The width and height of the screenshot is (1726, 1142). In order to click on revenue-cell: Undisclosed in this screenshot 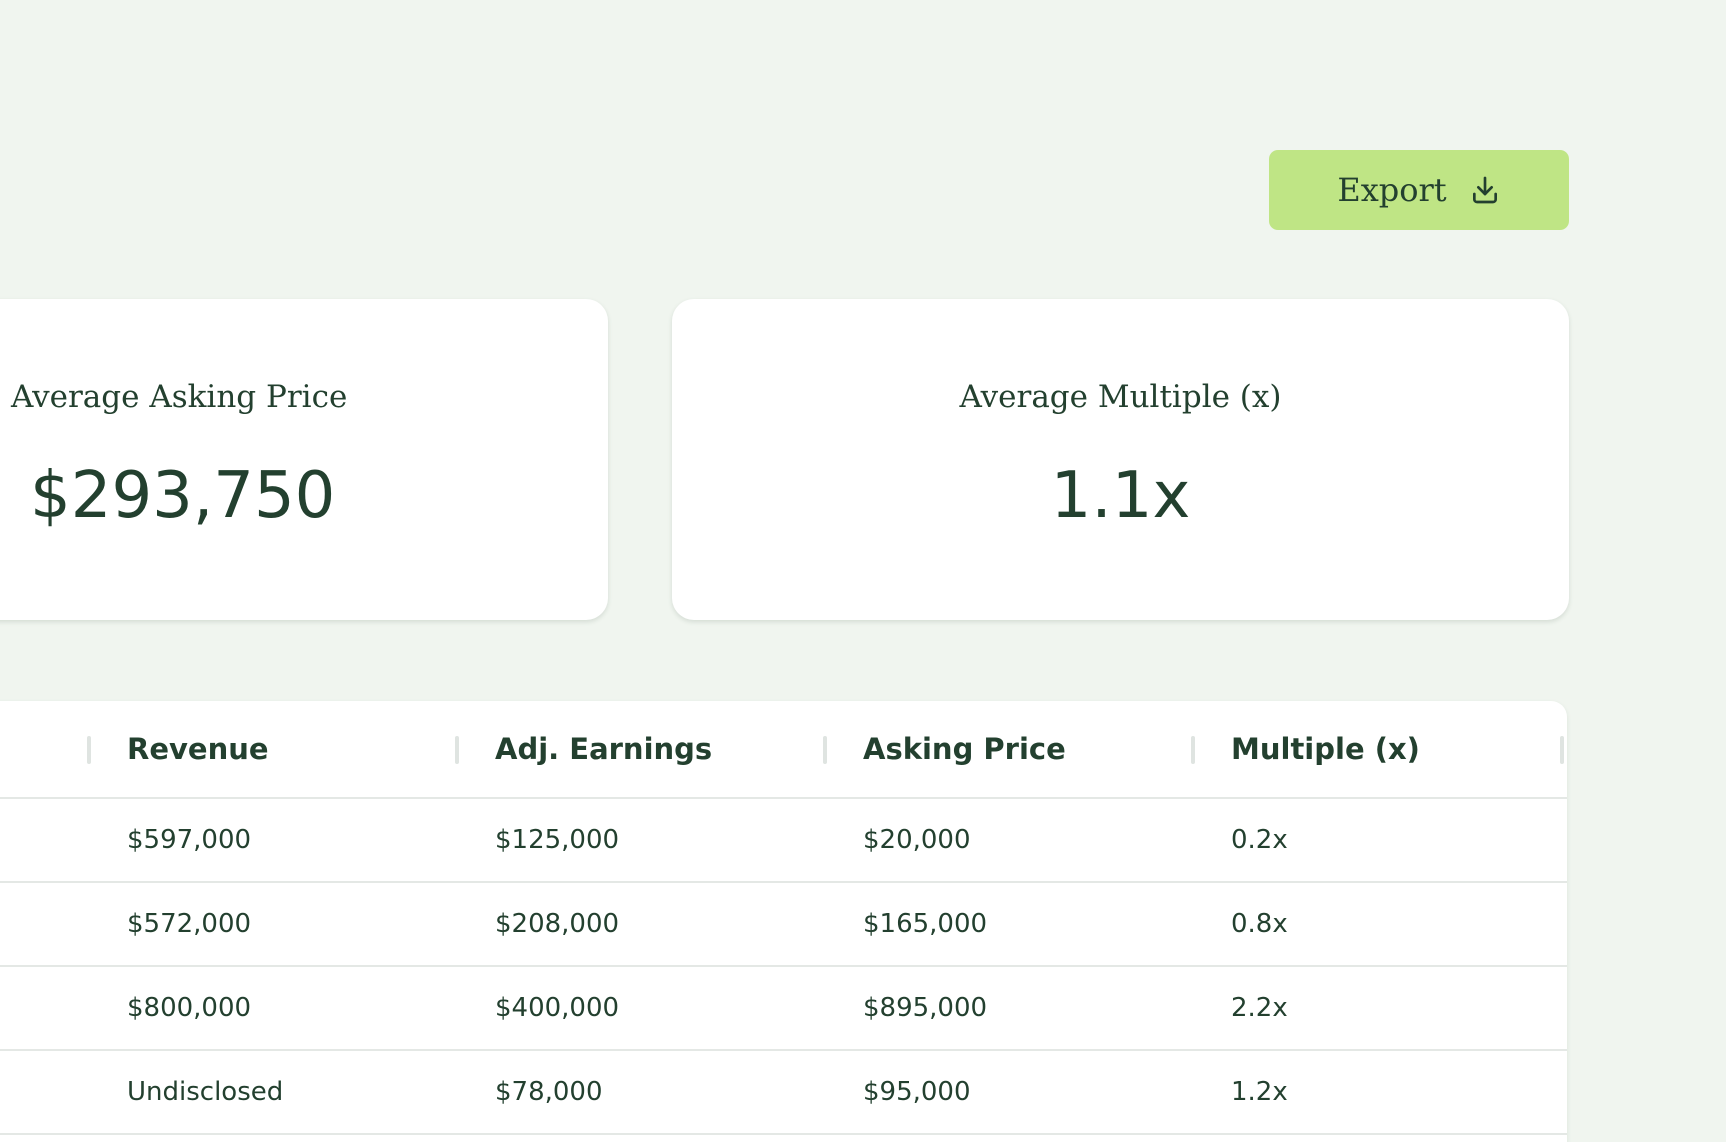, I will do `click(205, 1092)`.